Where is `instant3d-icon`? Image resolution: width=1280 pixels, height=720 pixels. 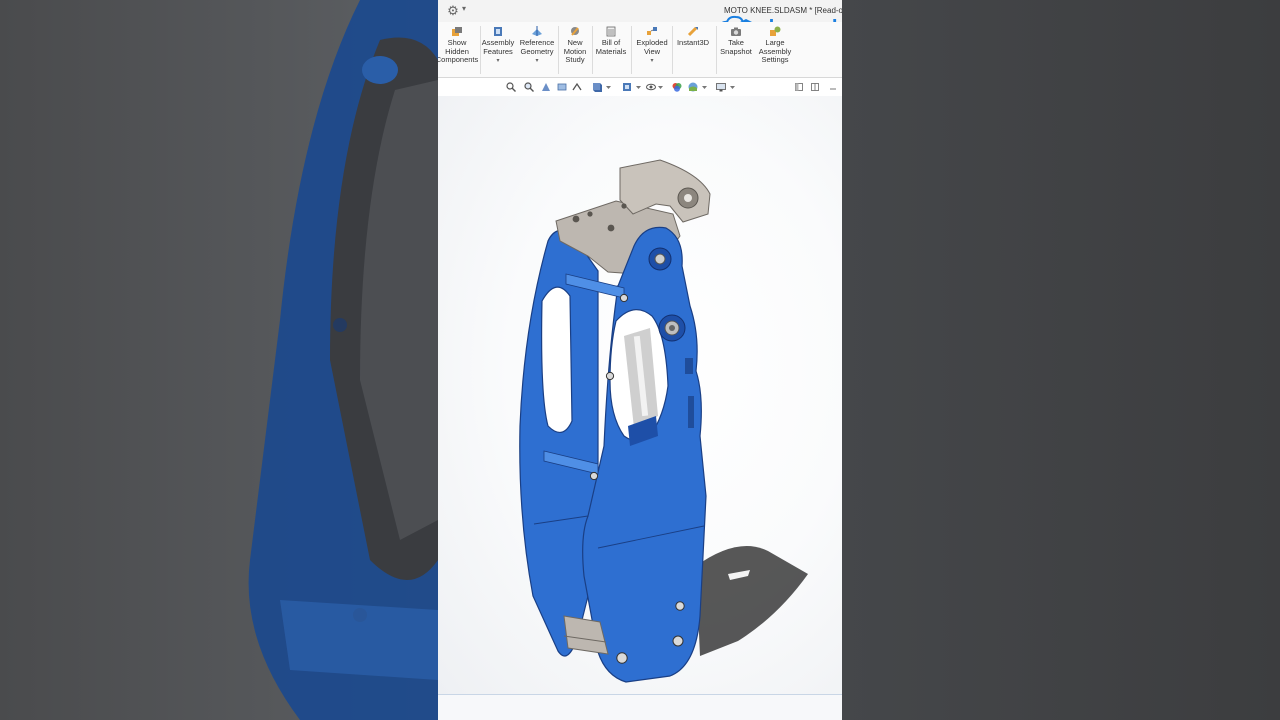 instant3d-icon is located at coordinates (692, 31).